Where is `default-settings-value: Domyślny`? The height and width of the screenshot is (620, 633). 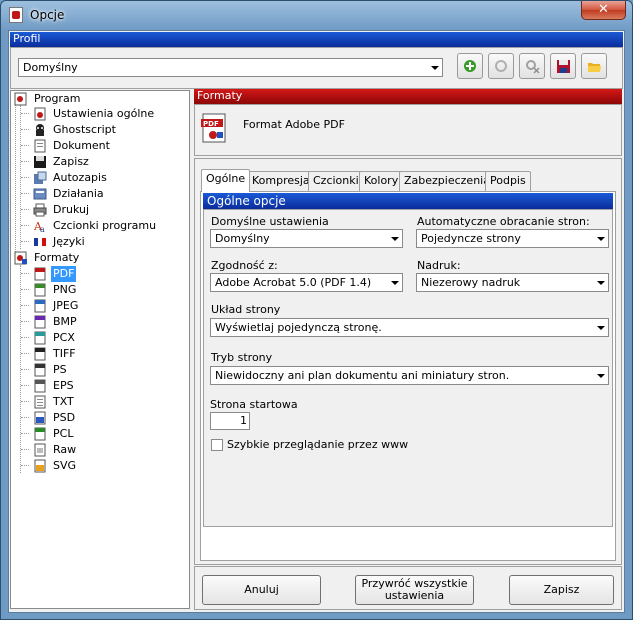 default-settings-value: Domyślny is located at coordinates (242, 238).